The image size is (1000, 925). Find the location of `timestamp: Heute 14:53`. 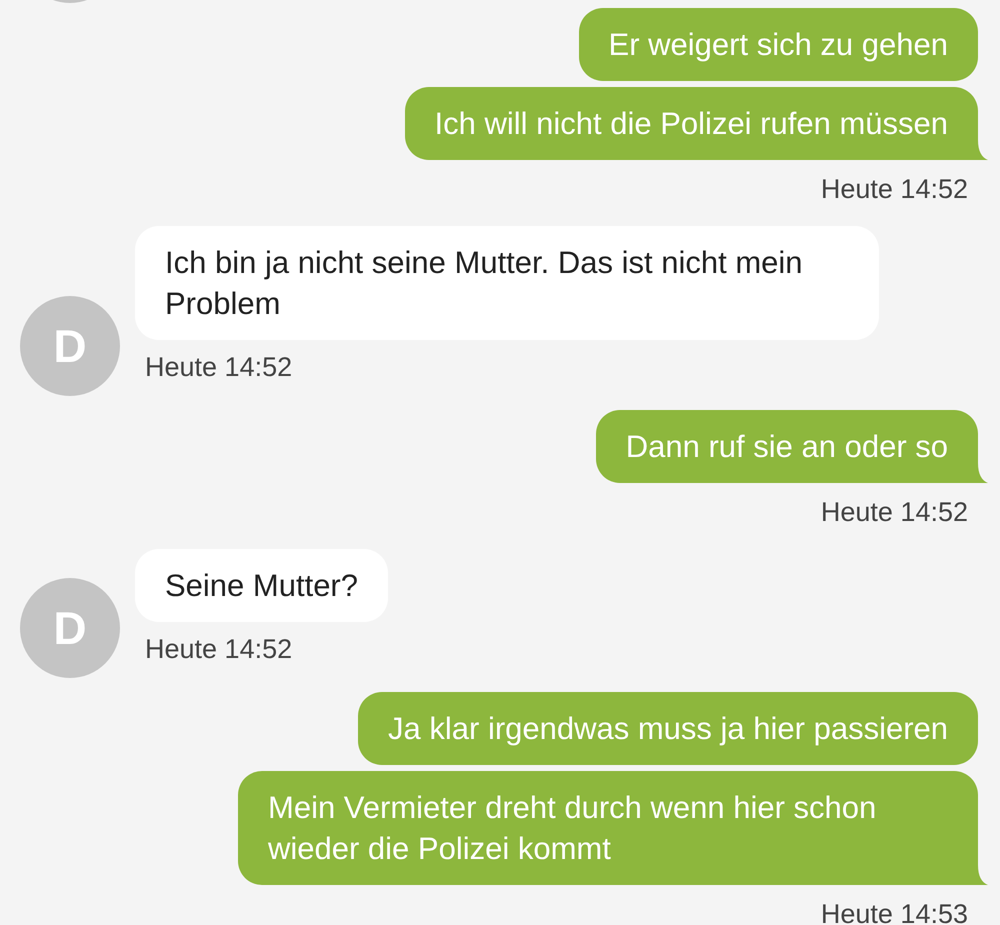

timestamp: Heute 14:53 is located at coordinates (894, 911).